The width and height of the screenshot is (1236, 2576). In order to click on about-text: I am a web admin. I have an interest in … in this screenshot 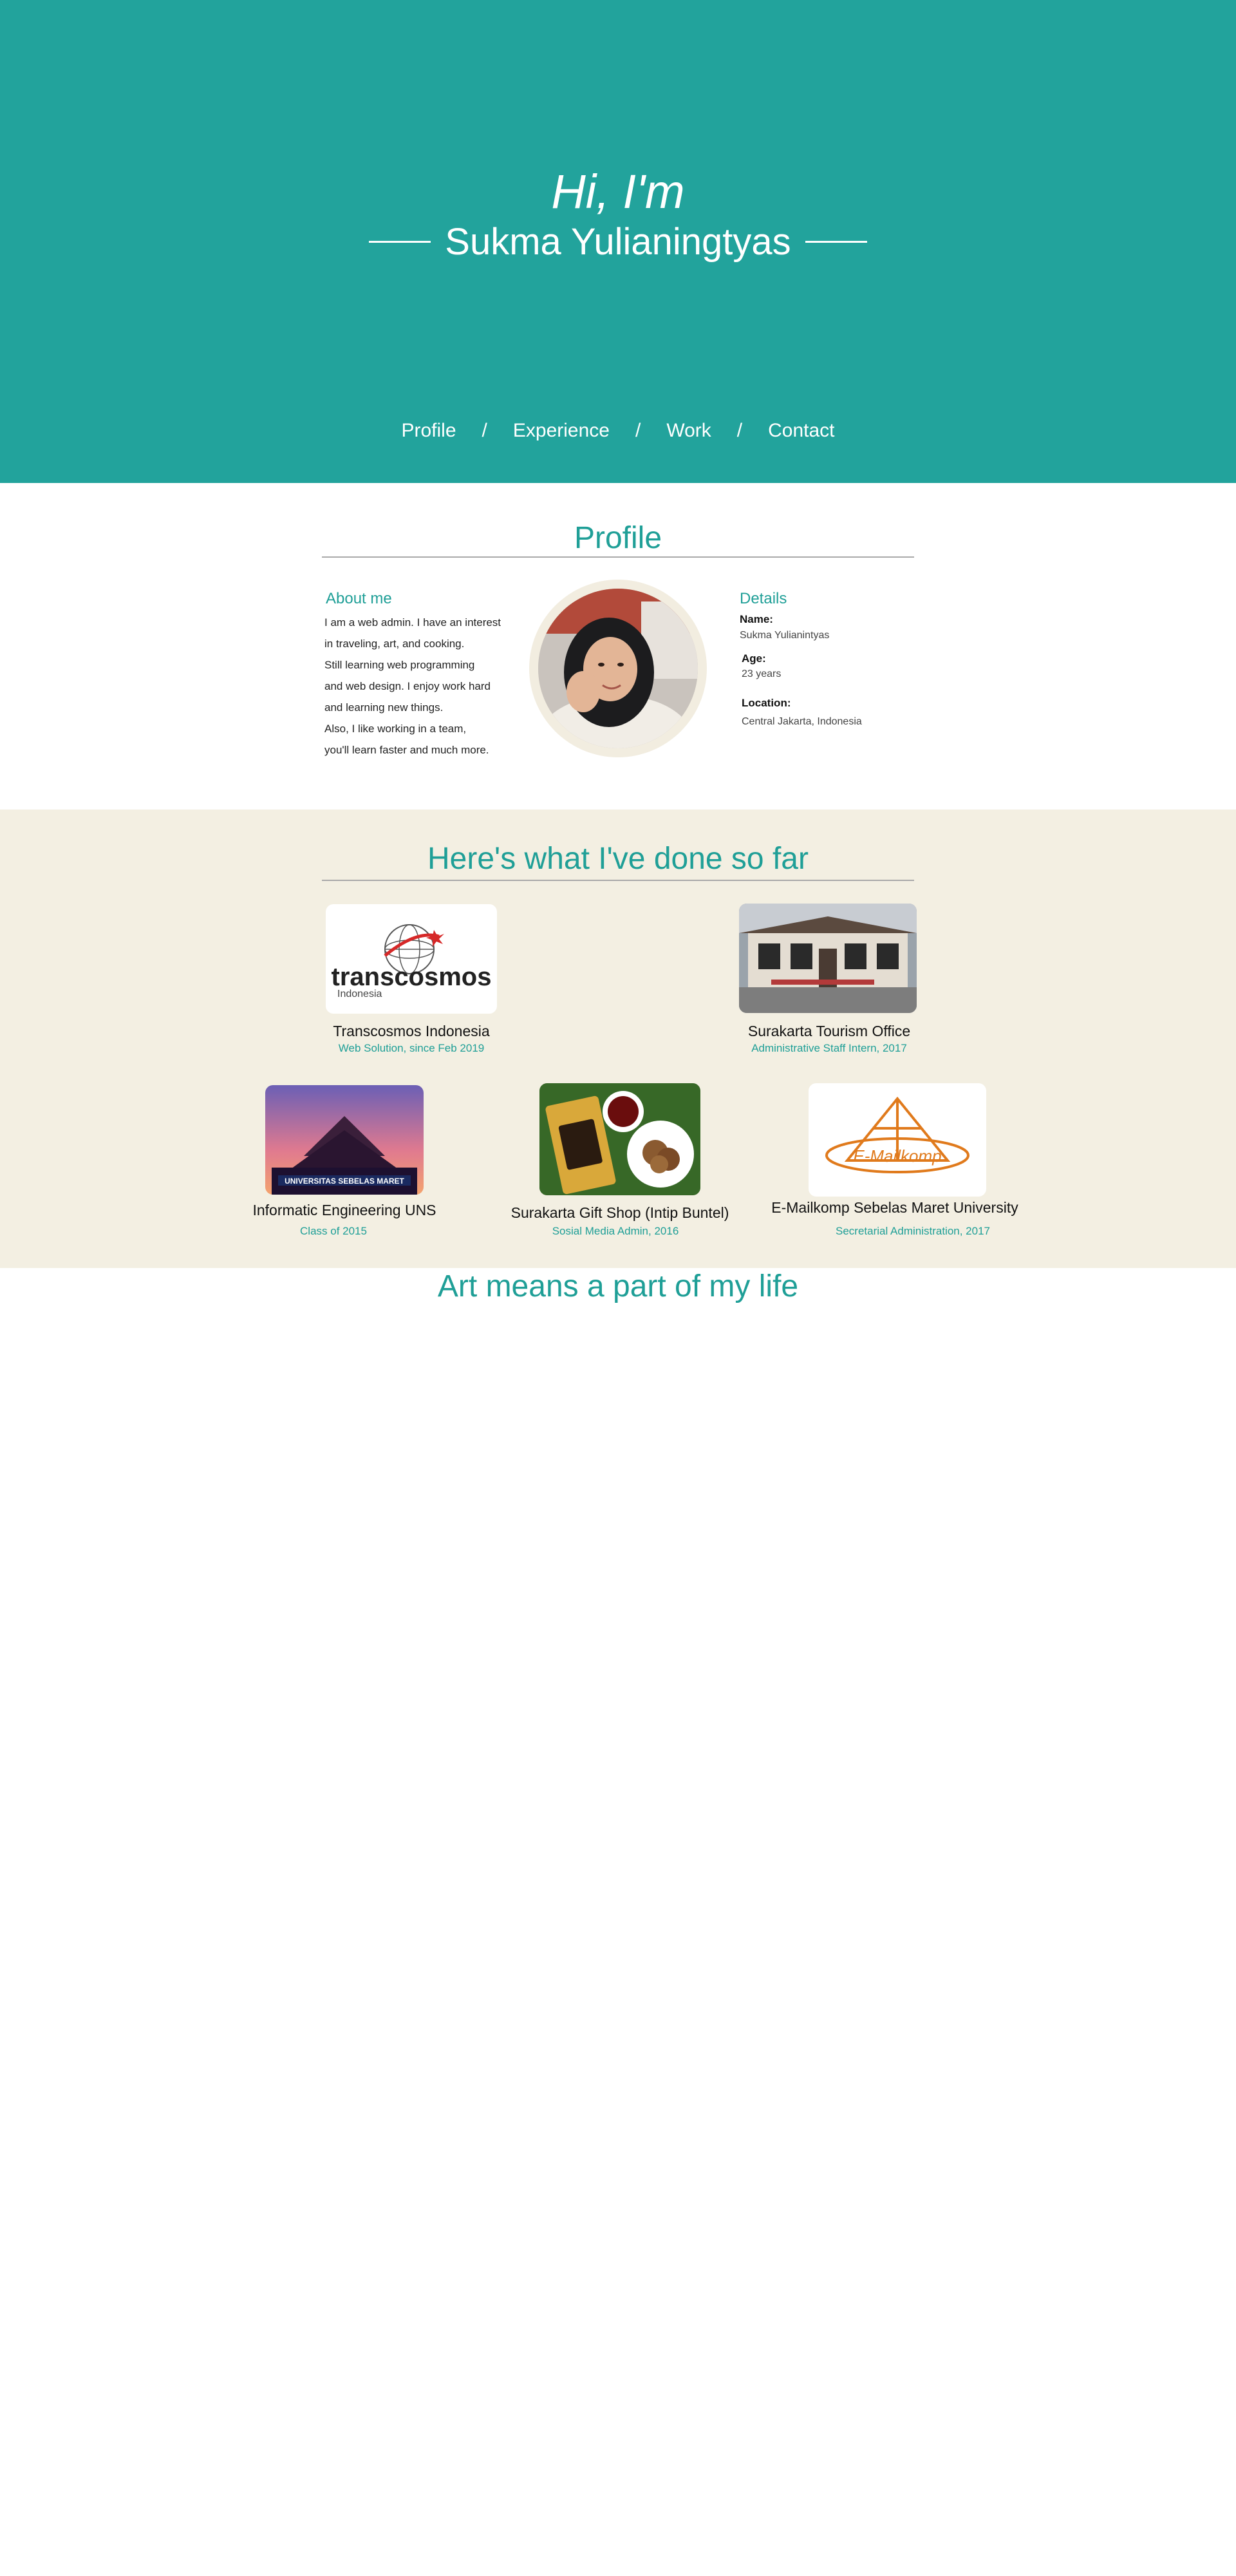, I will do `click(421, 686)`.